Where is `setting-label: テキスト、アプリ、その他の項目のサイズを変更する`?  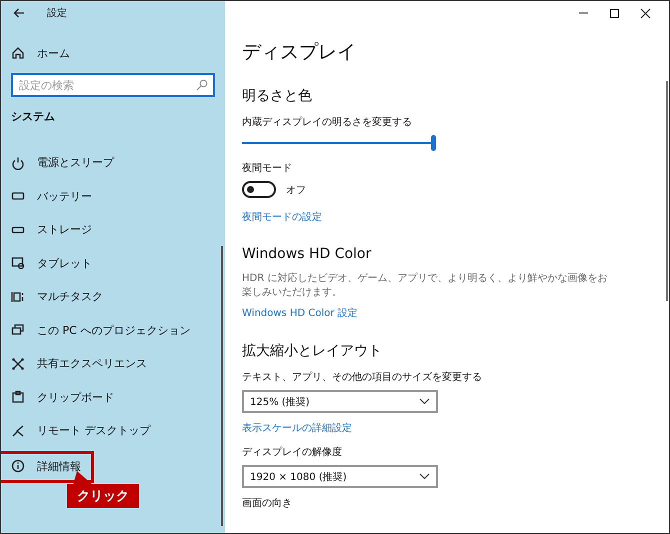
setting-label: テキスト、アプリ、その他の項目のサイズを変更する is located at coordinates (362, 377).